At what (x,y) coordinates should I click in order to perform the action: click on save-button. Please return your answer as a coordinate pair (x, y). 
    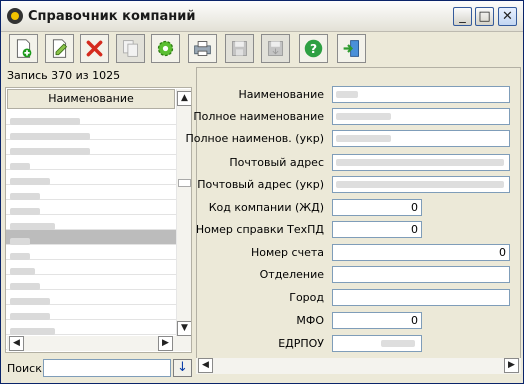
    Looking at the image, I should click on (239, 48).